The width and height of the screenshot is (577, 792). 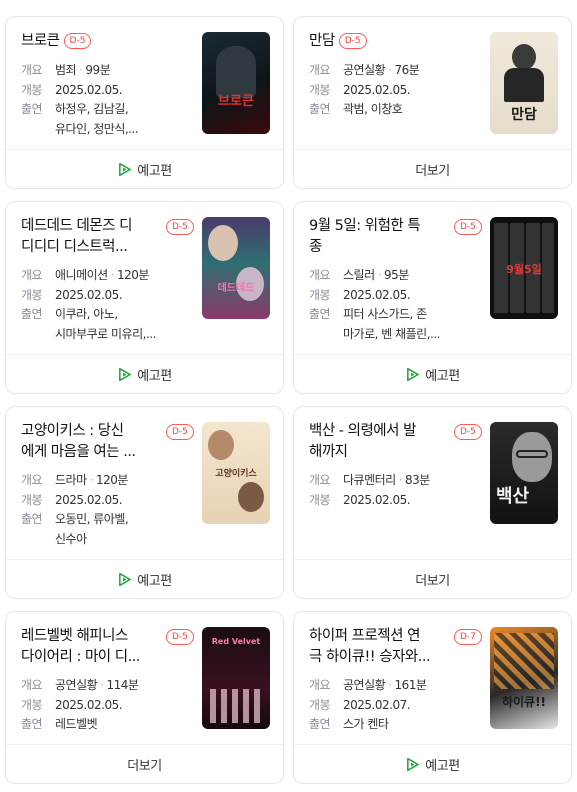 What do you see at coordinates (236, 473) in the screenshot?
I see `movie-poster: 고양이키스` at bounding box center [236, 473].